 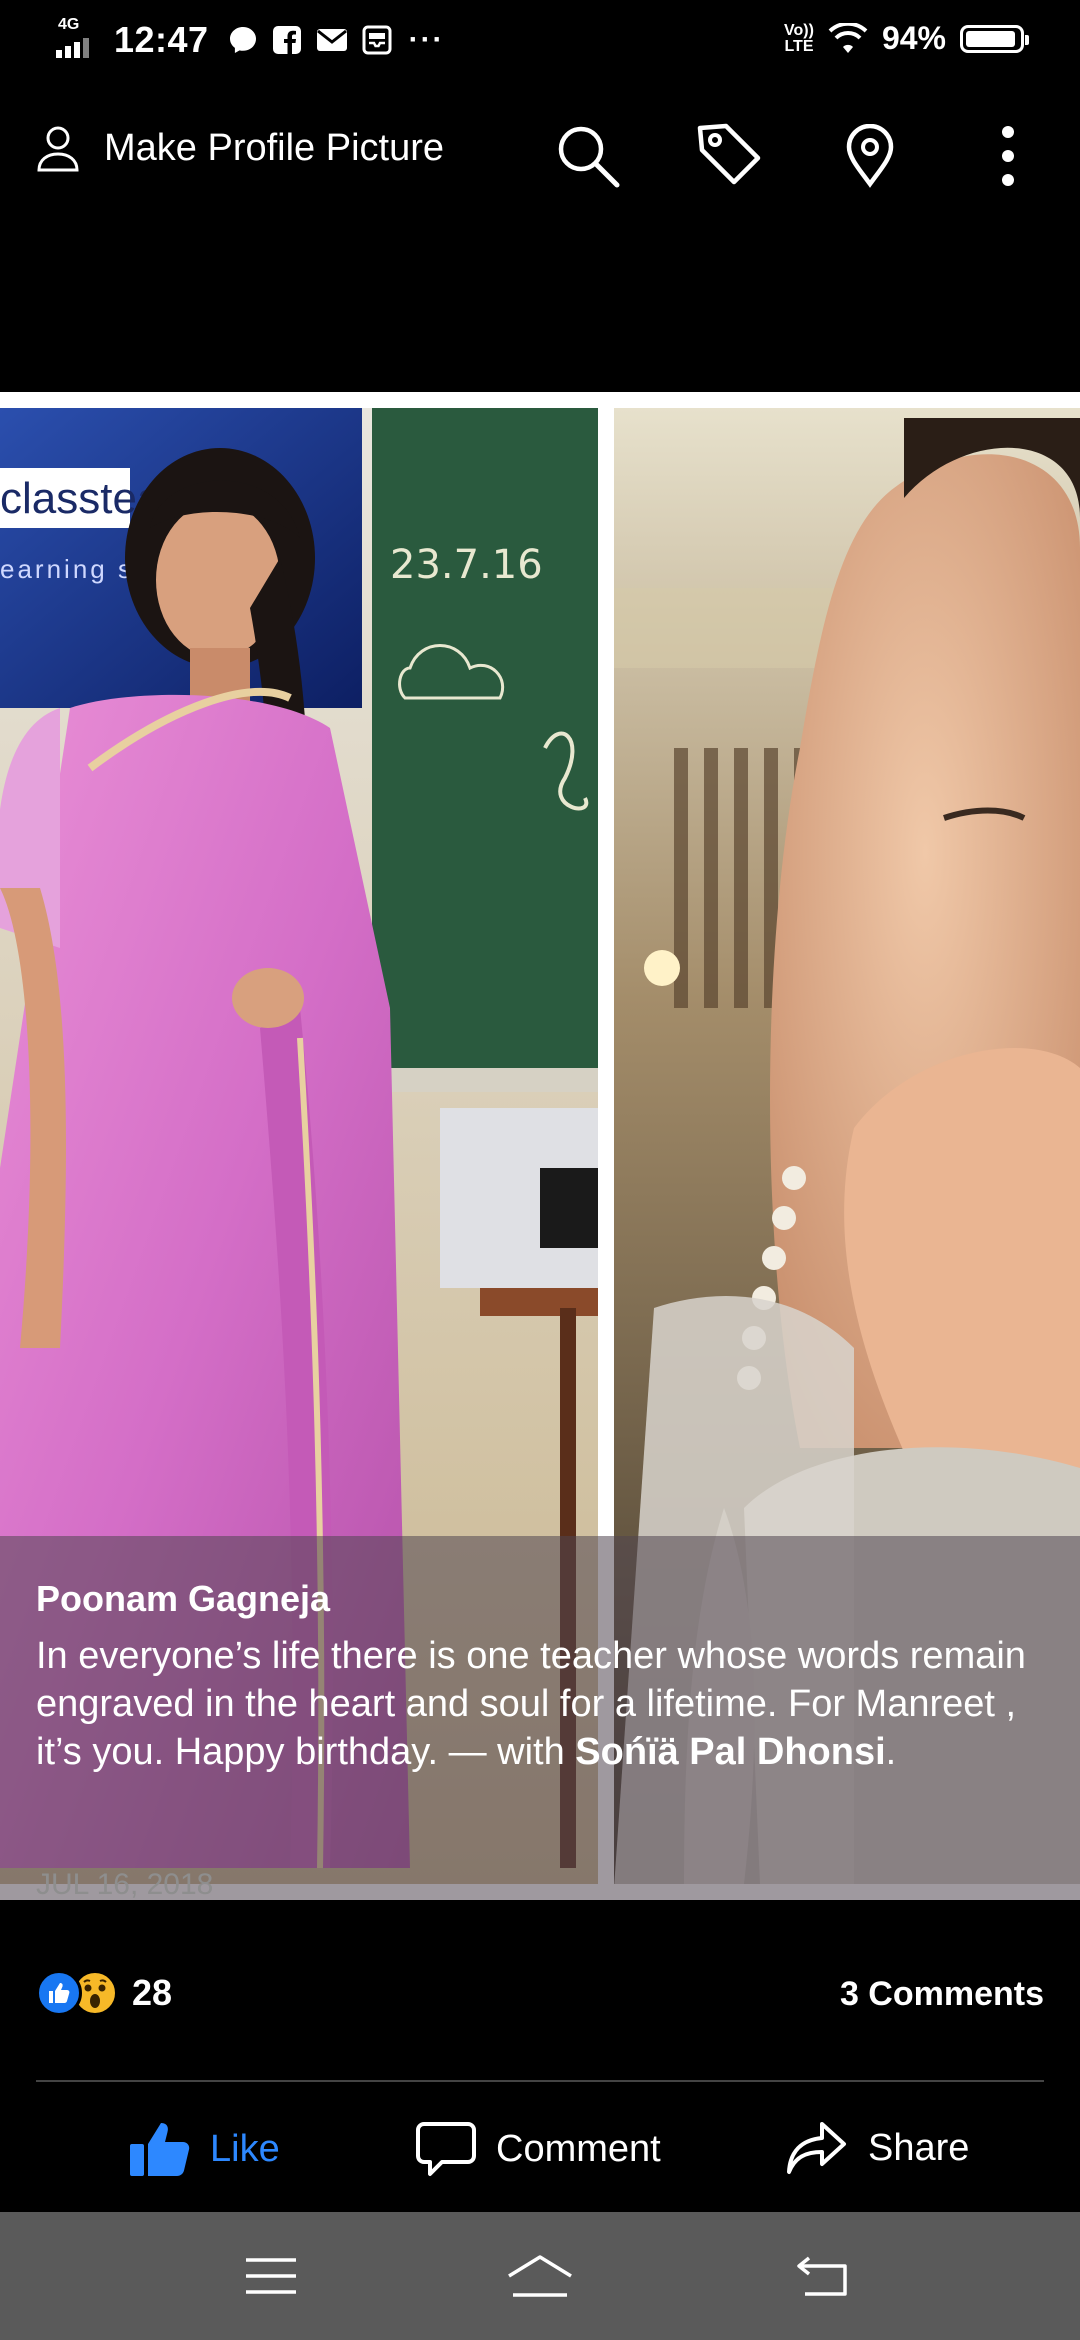 I want to click on status-bar-right: Vo)) LTE 94%, so click(x=906, y=38).